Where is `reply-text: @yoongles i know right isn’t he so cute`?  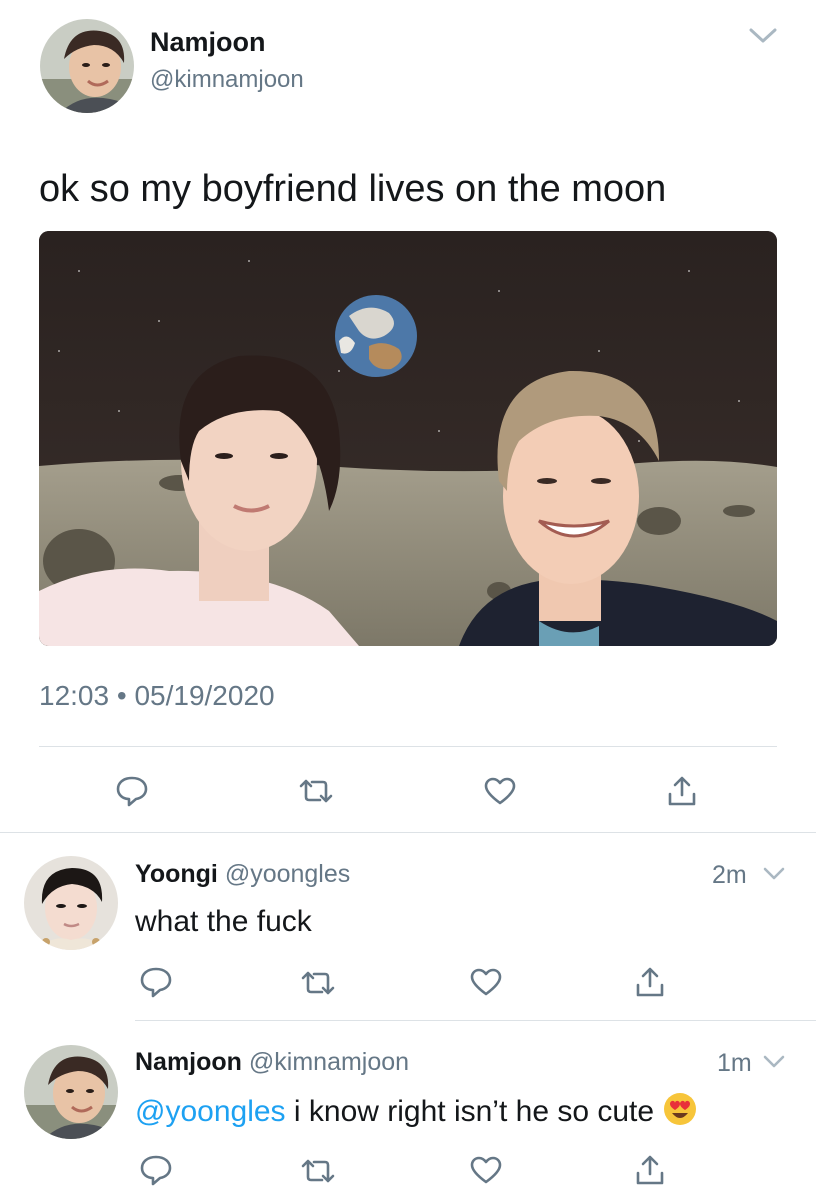 reply-text: @yoongles i know right isn’t he so cute is located at coordinates (416, 1113).